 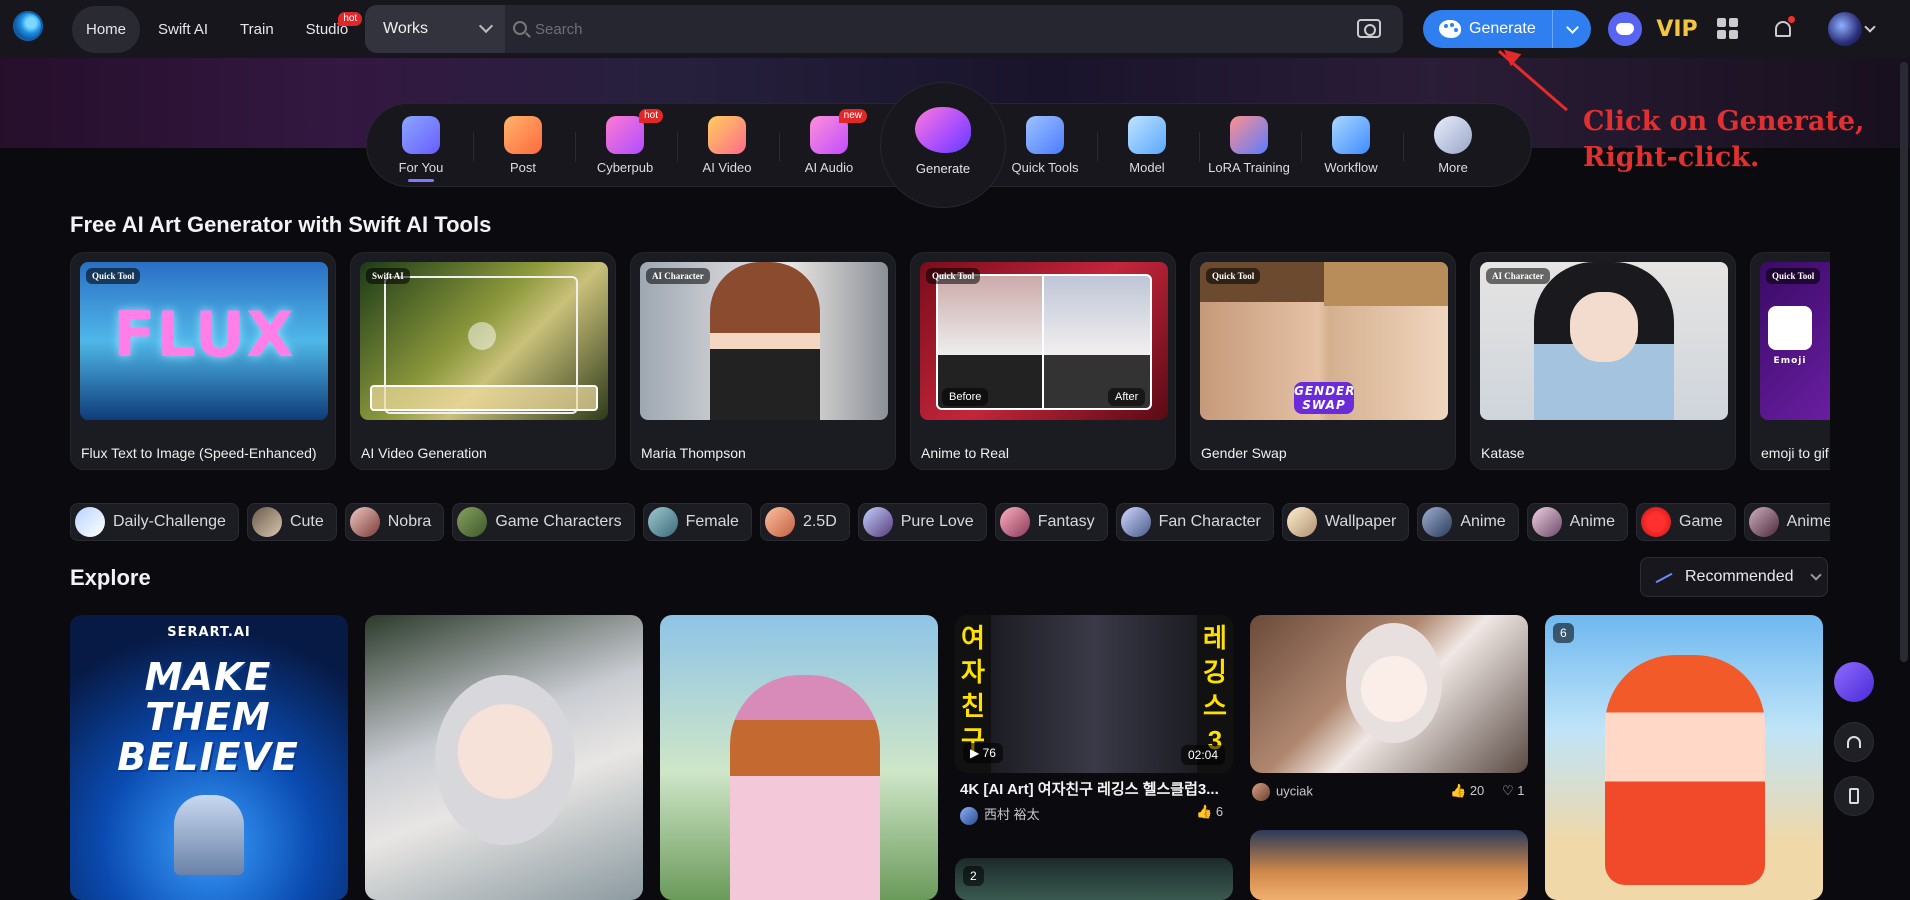 I want to click on nav-studio: Studio hot, so click(x=327, y=29).